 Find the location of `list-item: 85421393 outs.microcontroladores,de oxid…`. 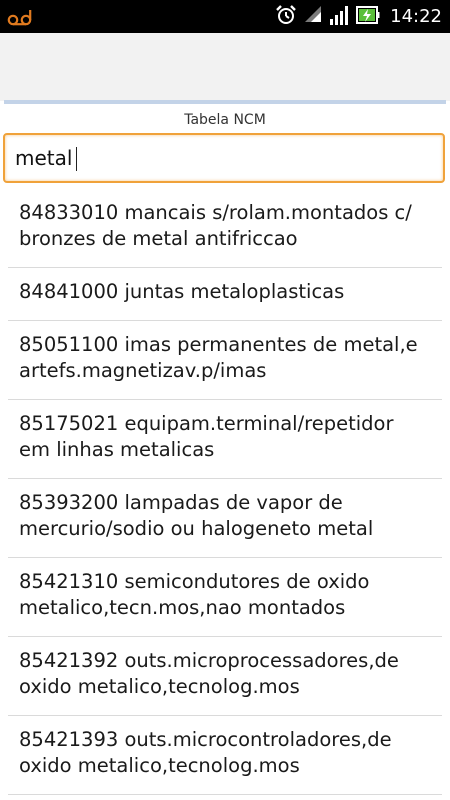

list-item: 85421393 outs.microcontroladores,de oxid… is located at coordinates (225, 755).